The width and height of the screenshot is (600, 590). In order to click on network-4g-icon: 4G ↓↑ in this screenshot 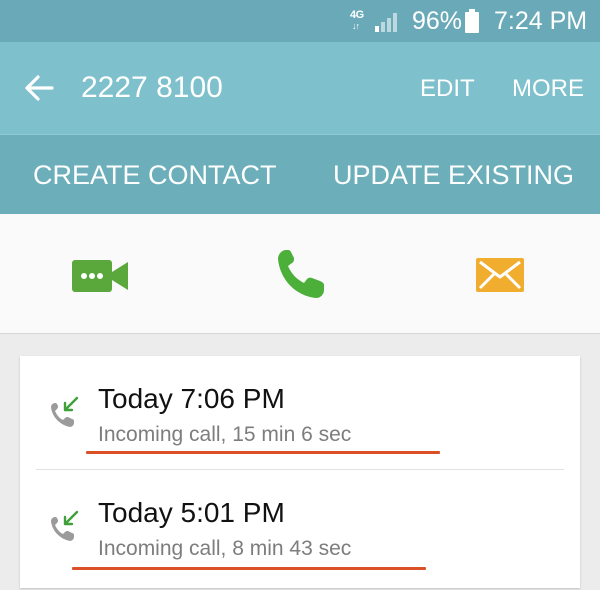, I will do `click(357, 20)`.